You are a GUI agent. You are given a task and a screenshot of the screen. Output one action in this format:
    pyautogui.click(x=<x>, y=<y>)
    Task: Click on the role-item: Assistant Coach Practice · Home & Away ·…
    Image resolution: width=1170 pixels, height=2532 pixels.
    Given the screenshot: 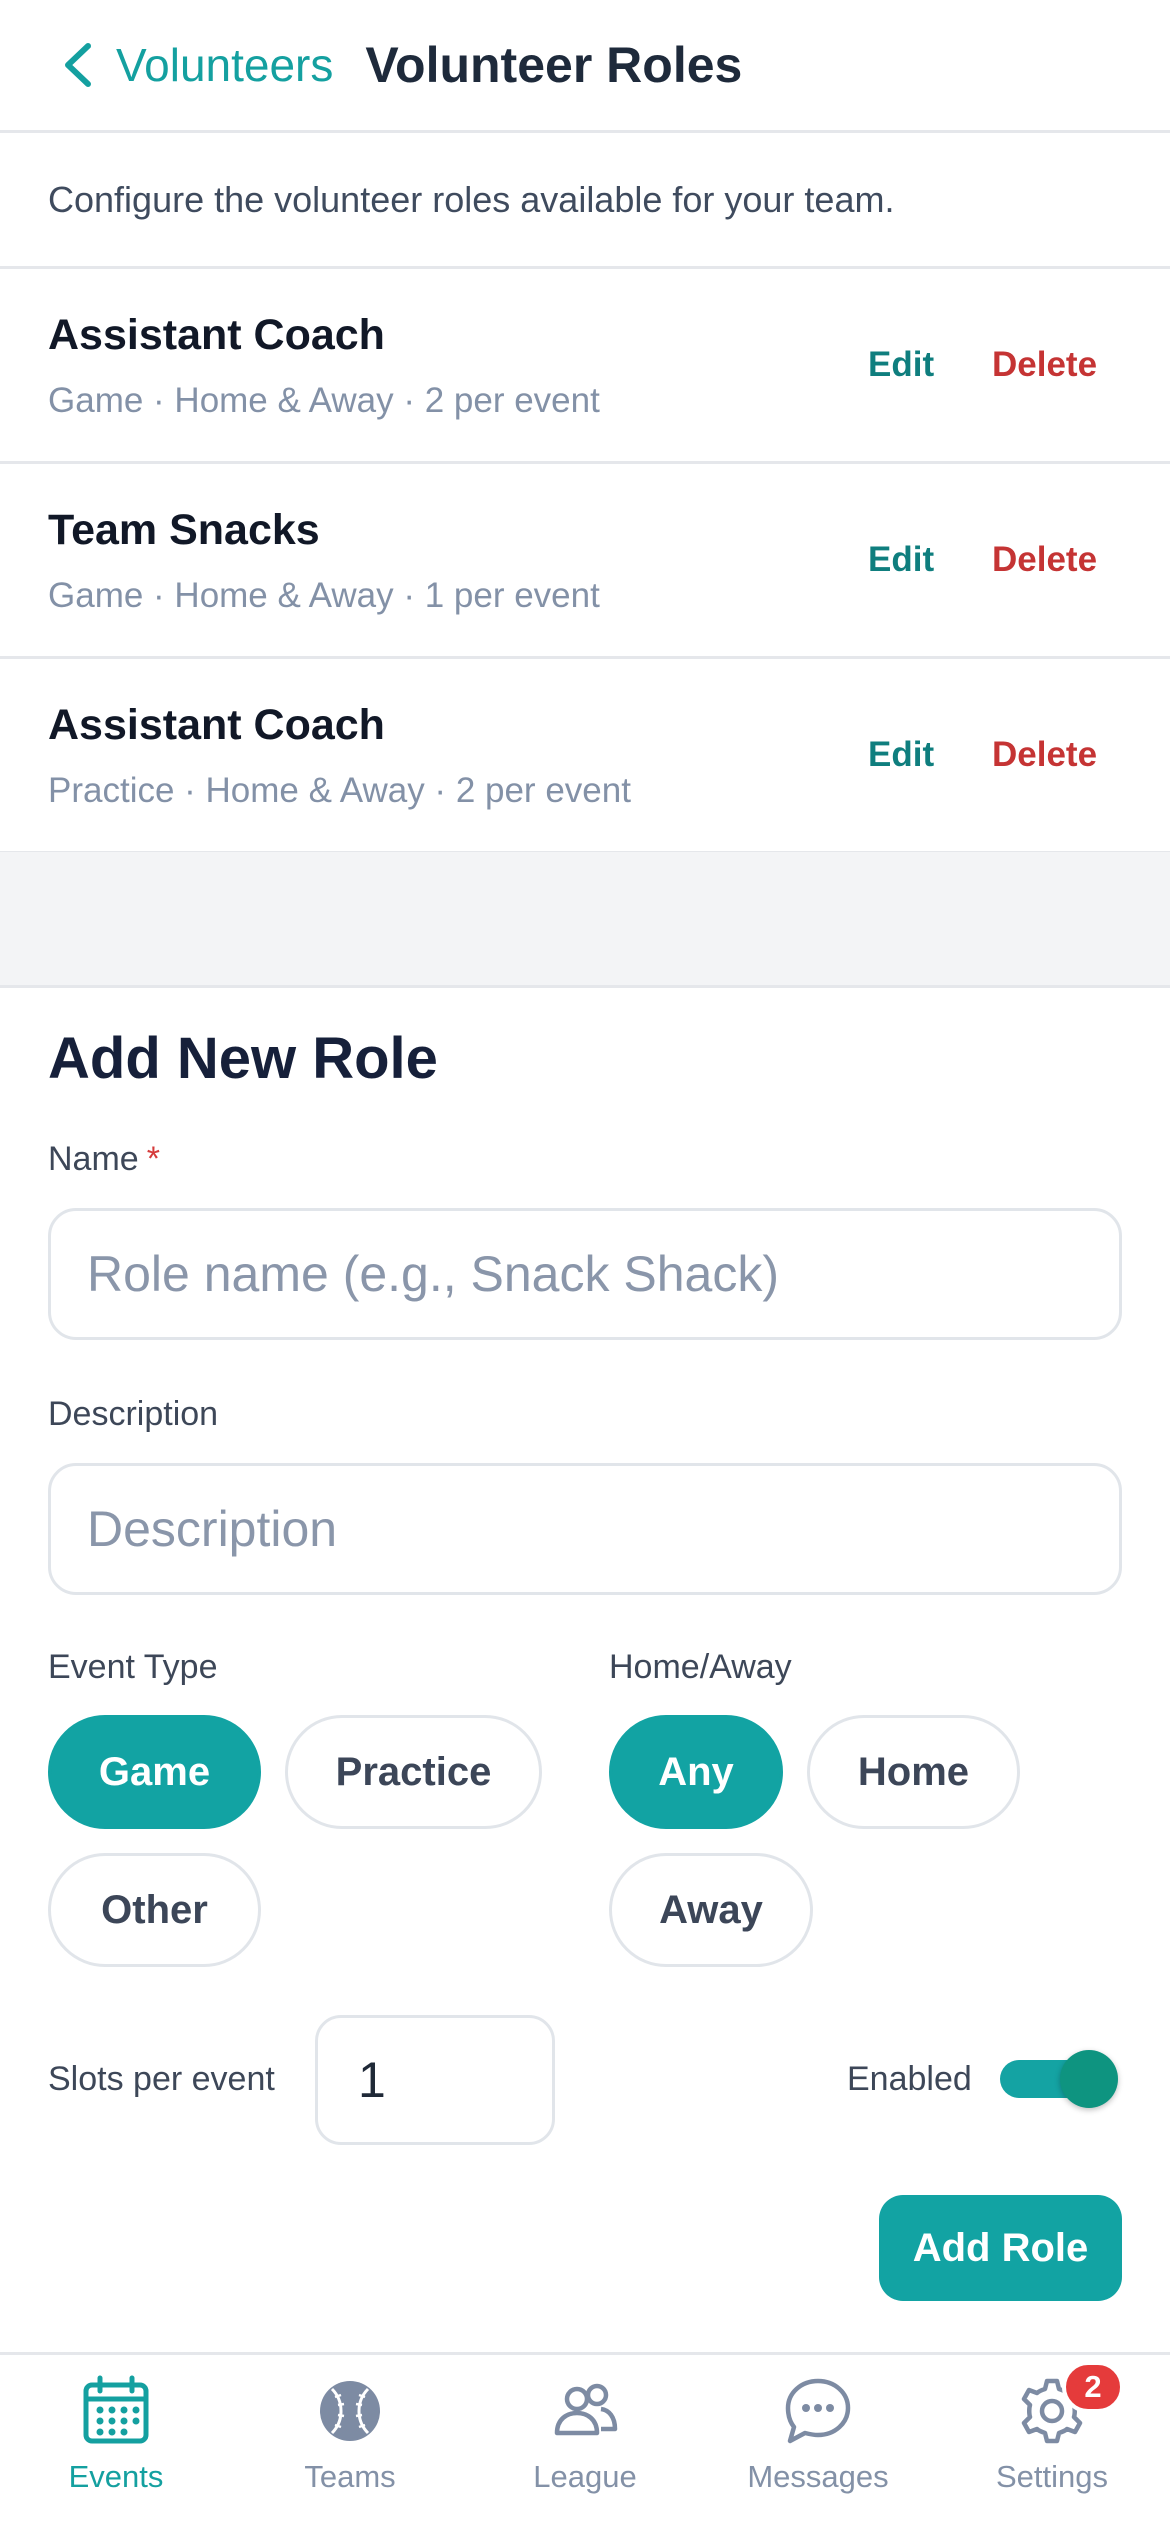 What is the action you would take?
    pyautogui.click(x=585, y=756)
    